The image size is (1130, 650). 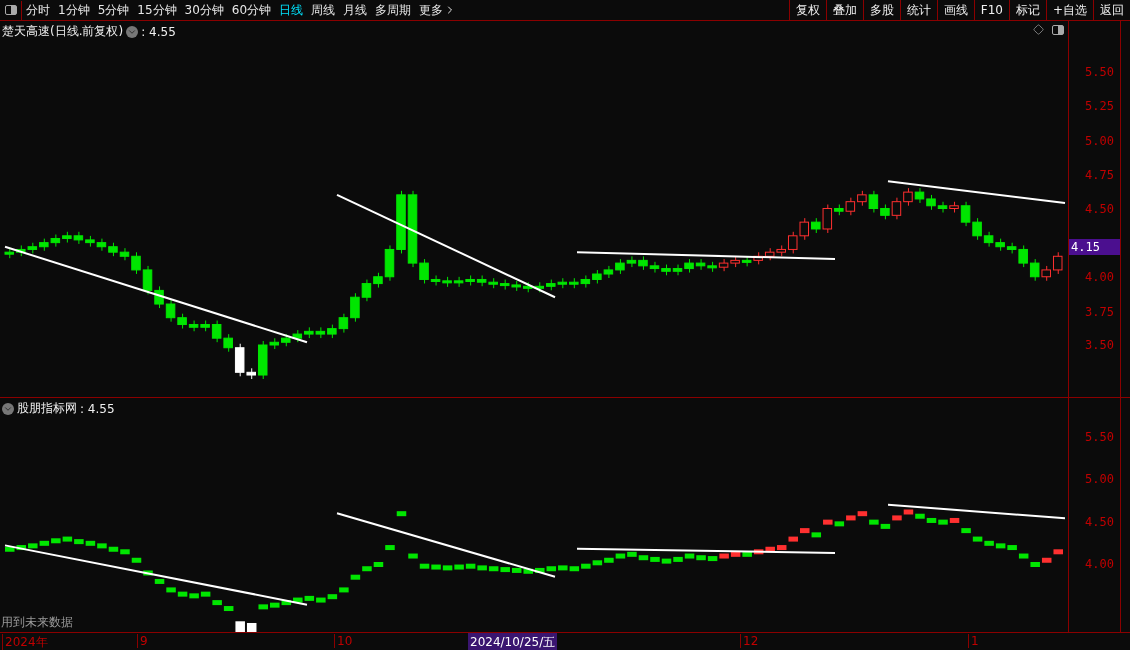 What do you see at coordinates (1099, 106) in the screenshot?
I see `price-tick: 5.25` at bounding box center [1099, 106].